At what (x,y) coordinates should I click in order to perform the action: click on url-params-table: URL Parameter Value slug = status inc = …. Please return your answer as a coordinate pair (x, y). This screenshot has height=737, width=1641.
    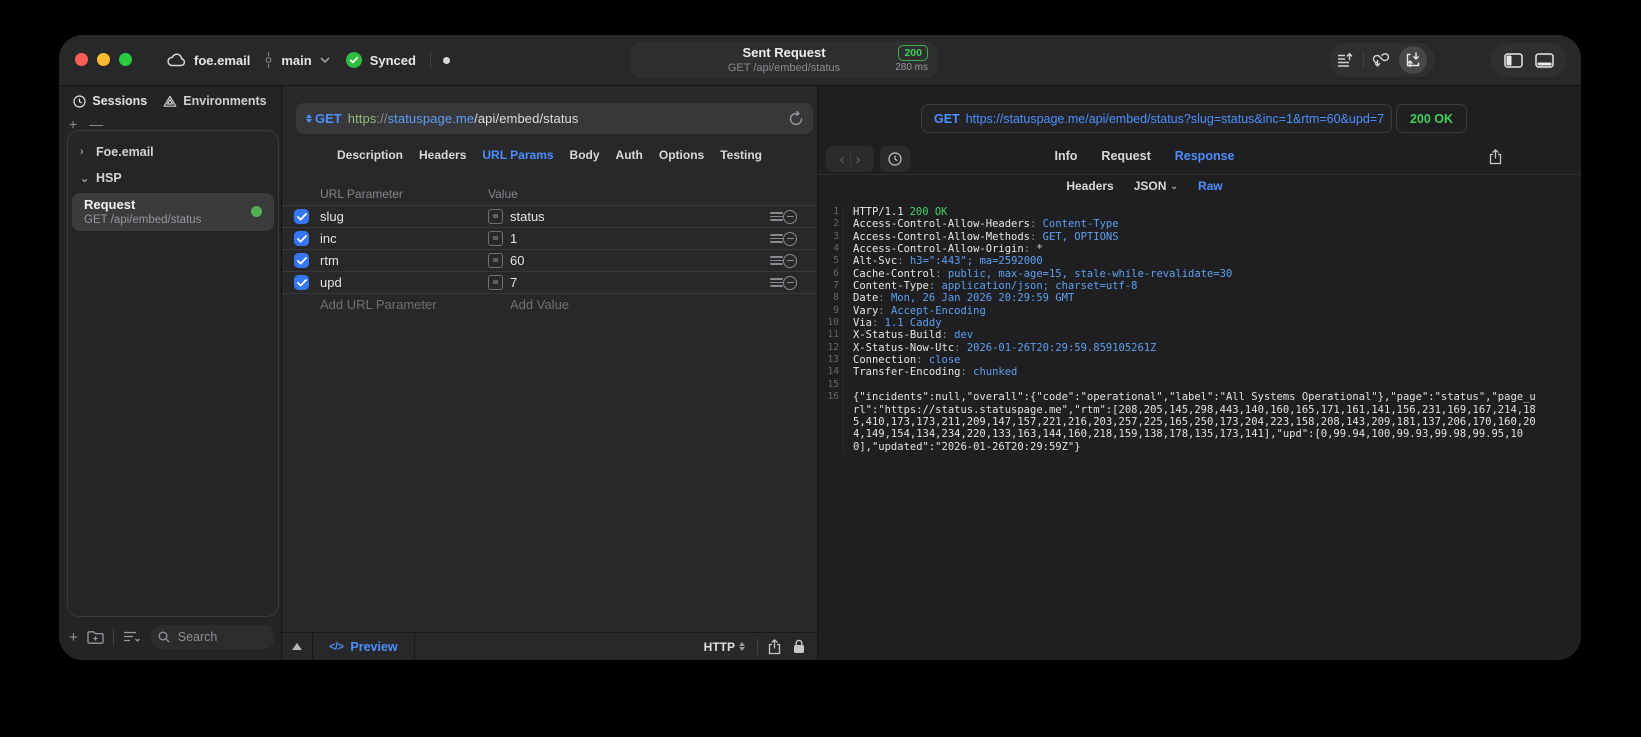
    Looking at the image, I should click on (549, 249).